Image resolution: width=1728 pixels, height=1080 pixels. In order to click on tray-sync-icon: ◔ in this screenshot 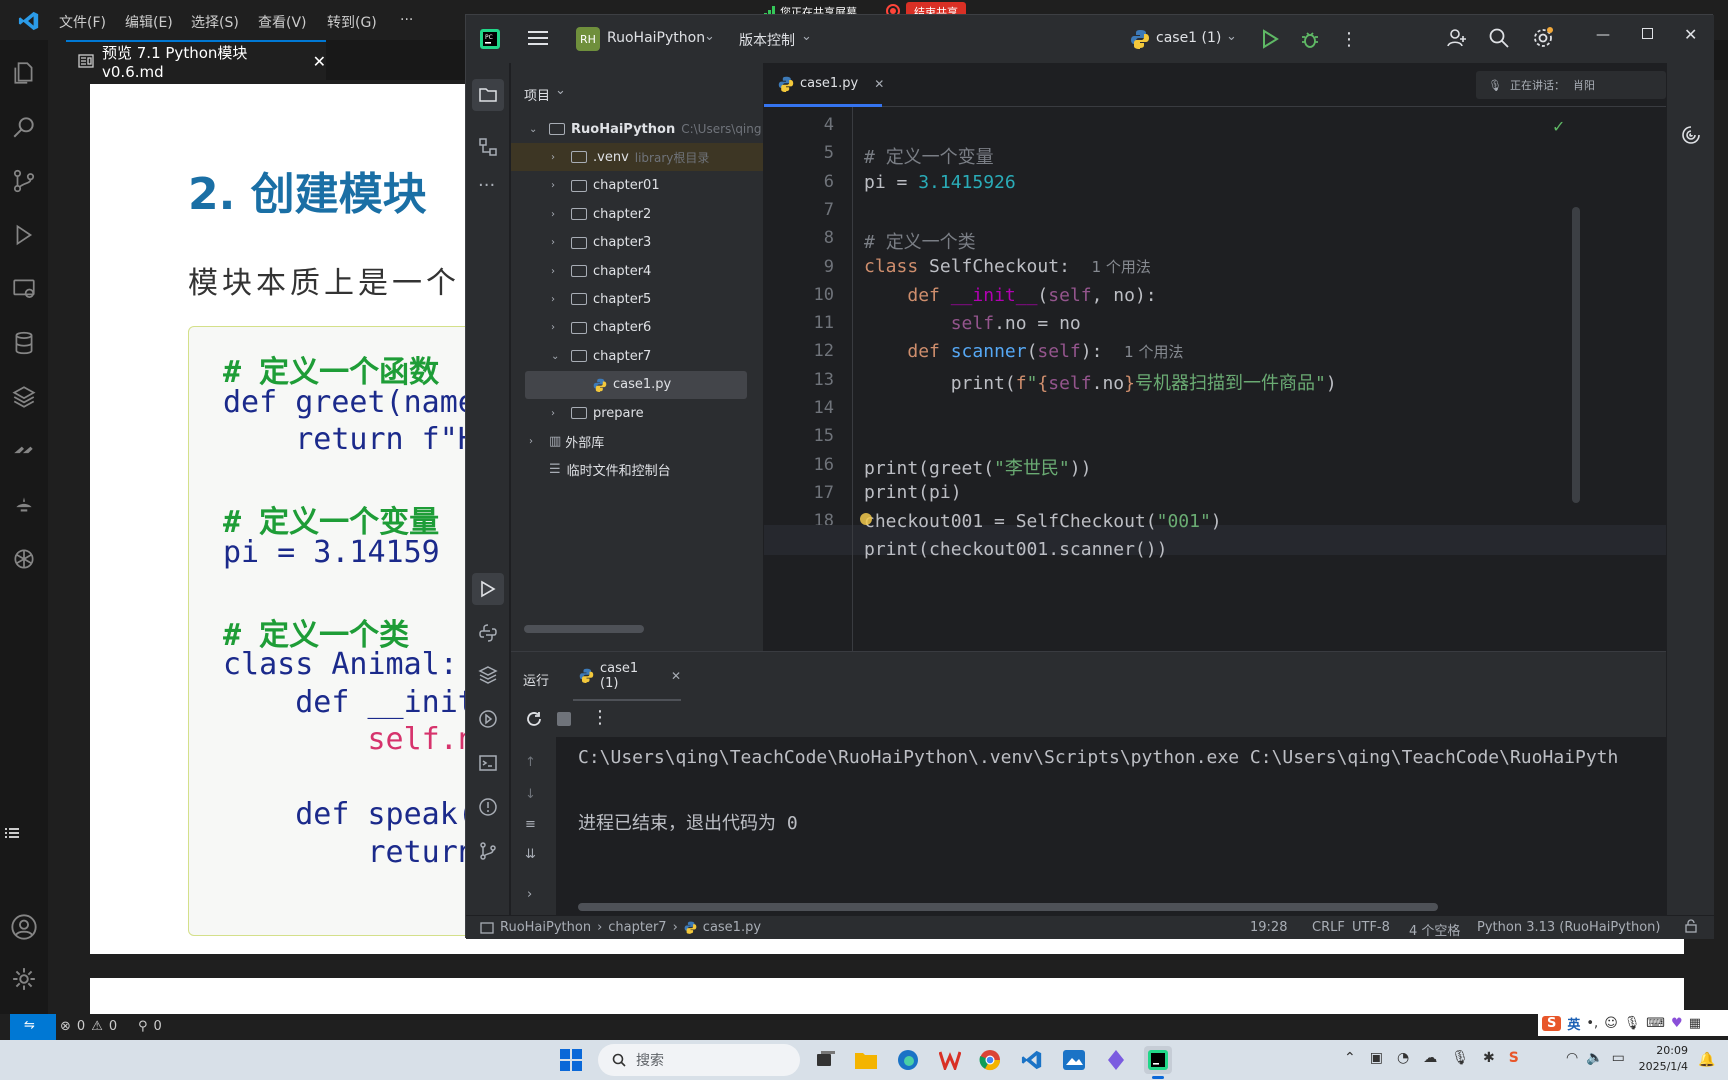, I will do `click(1403, 1058)`.